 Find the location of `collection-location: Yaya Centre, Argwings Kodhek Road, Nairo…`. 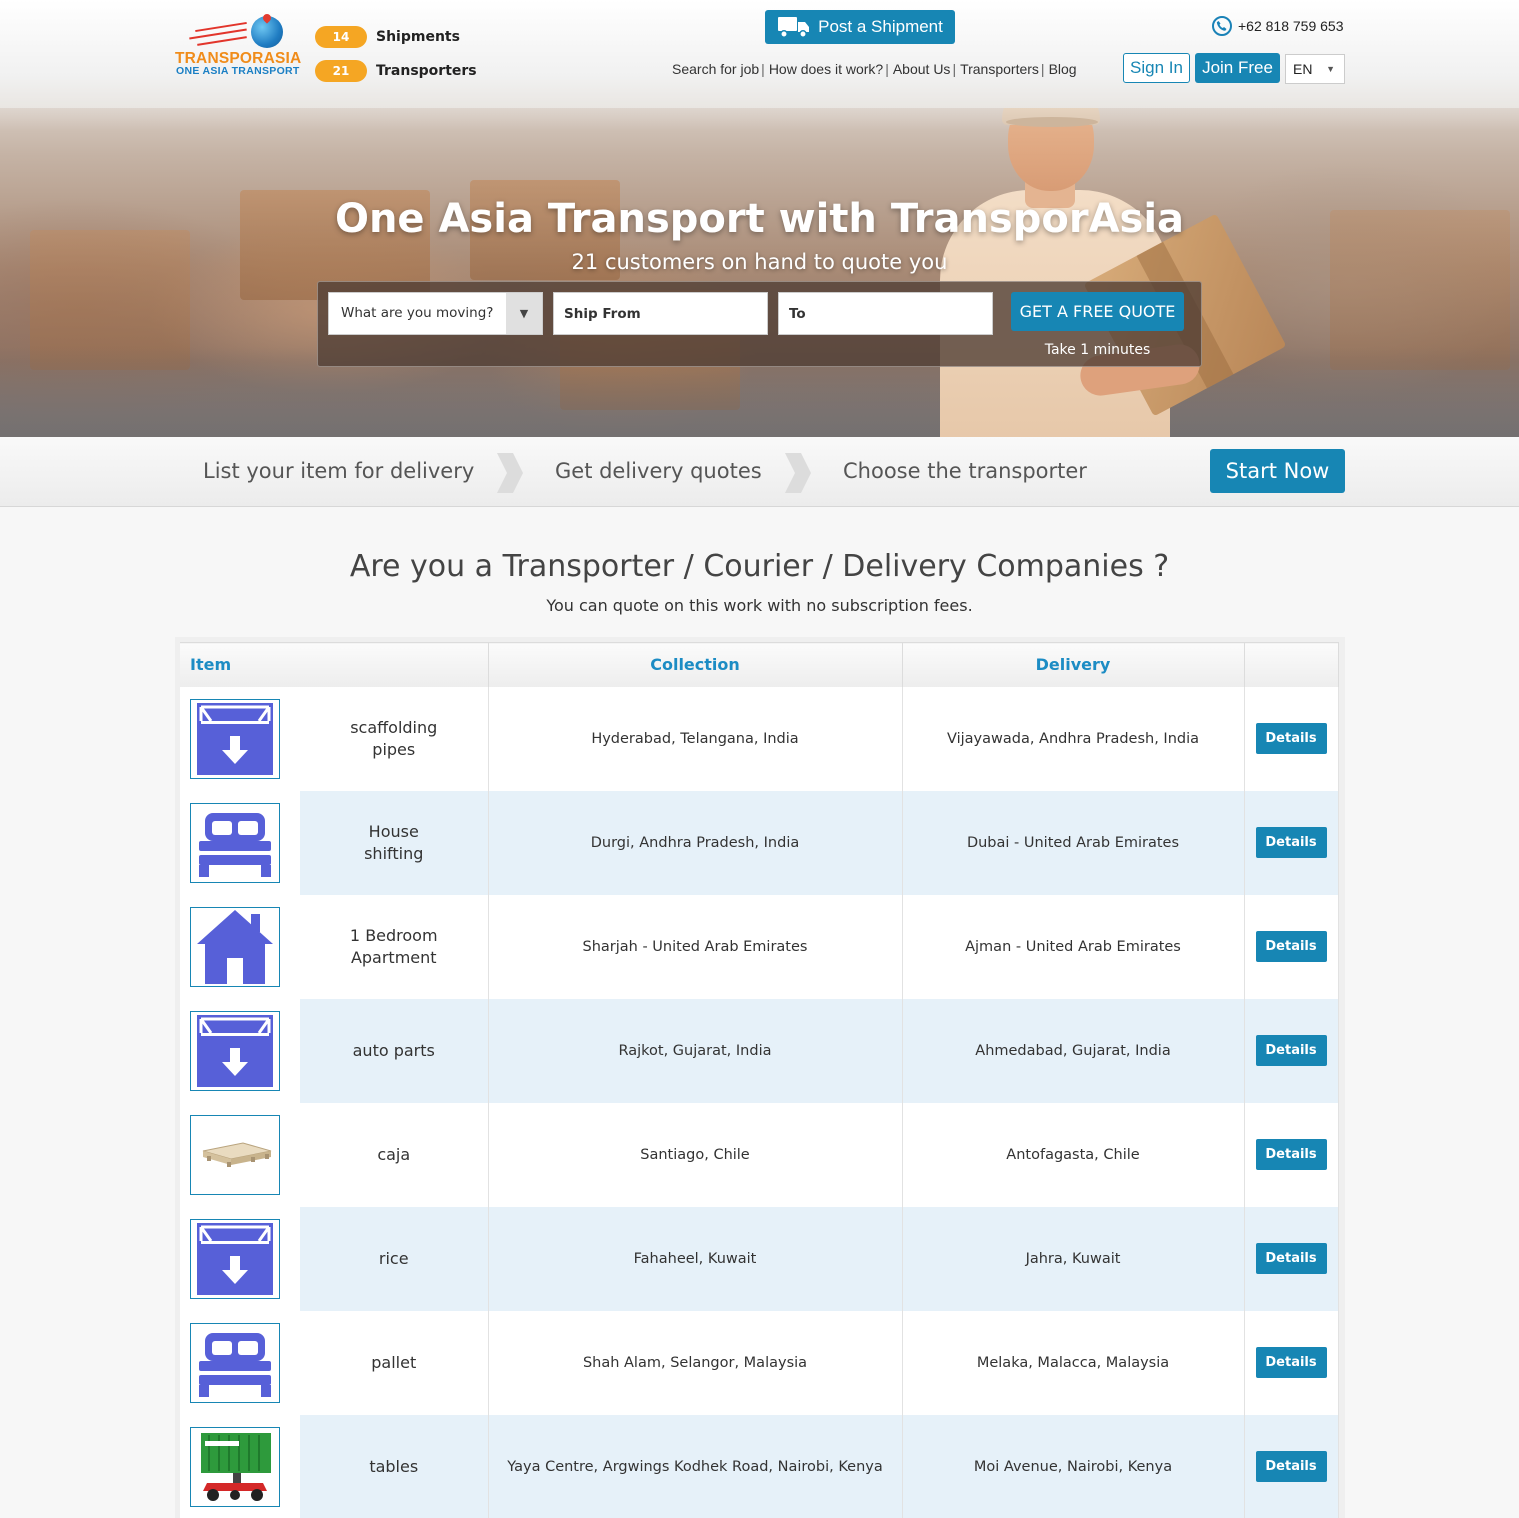

collection-location: Yaya Centre, Argwings Kodhek Road, Nairo… is located at coordinates (695, 1466).